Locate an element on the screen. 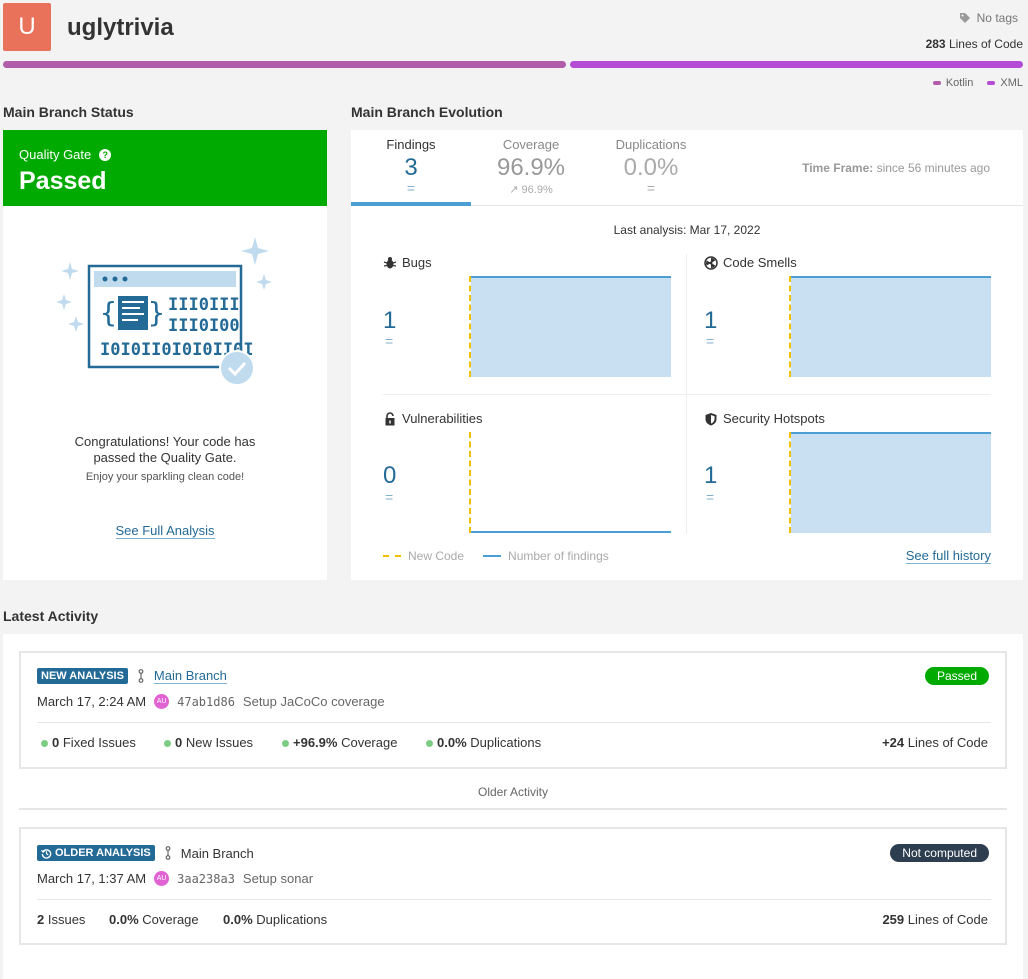 This screenshot has height=979, width=1028. security-hotspots-chart-area is located at coordinates (891, 482).